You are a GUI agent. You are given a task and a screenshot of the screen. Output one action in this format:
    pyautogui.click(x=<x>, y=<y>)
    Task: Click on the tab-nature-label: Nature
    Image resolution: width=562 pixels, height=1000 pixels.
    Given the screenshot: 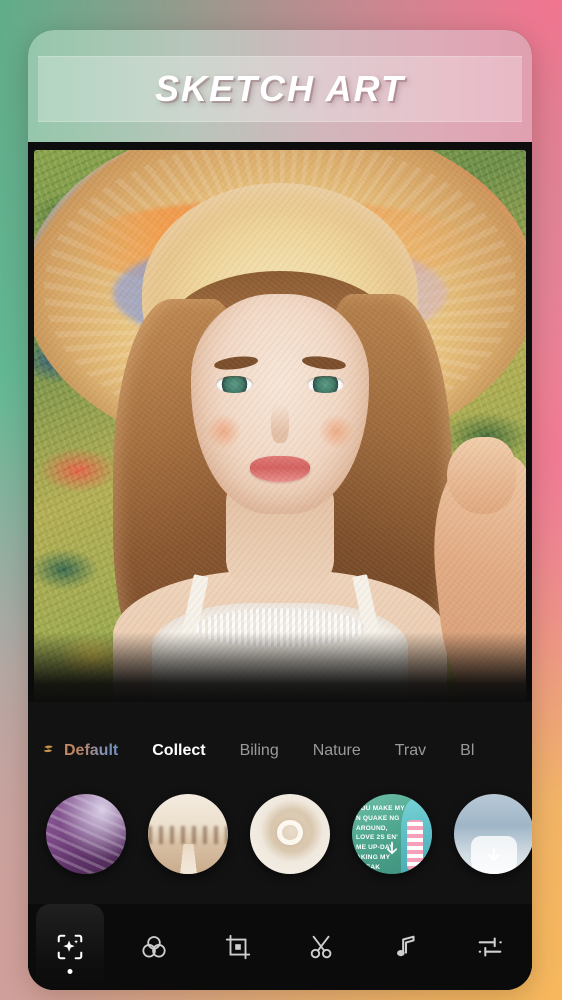 What is the action you would take?
    pyautogui.click(x=336, y=750)
    